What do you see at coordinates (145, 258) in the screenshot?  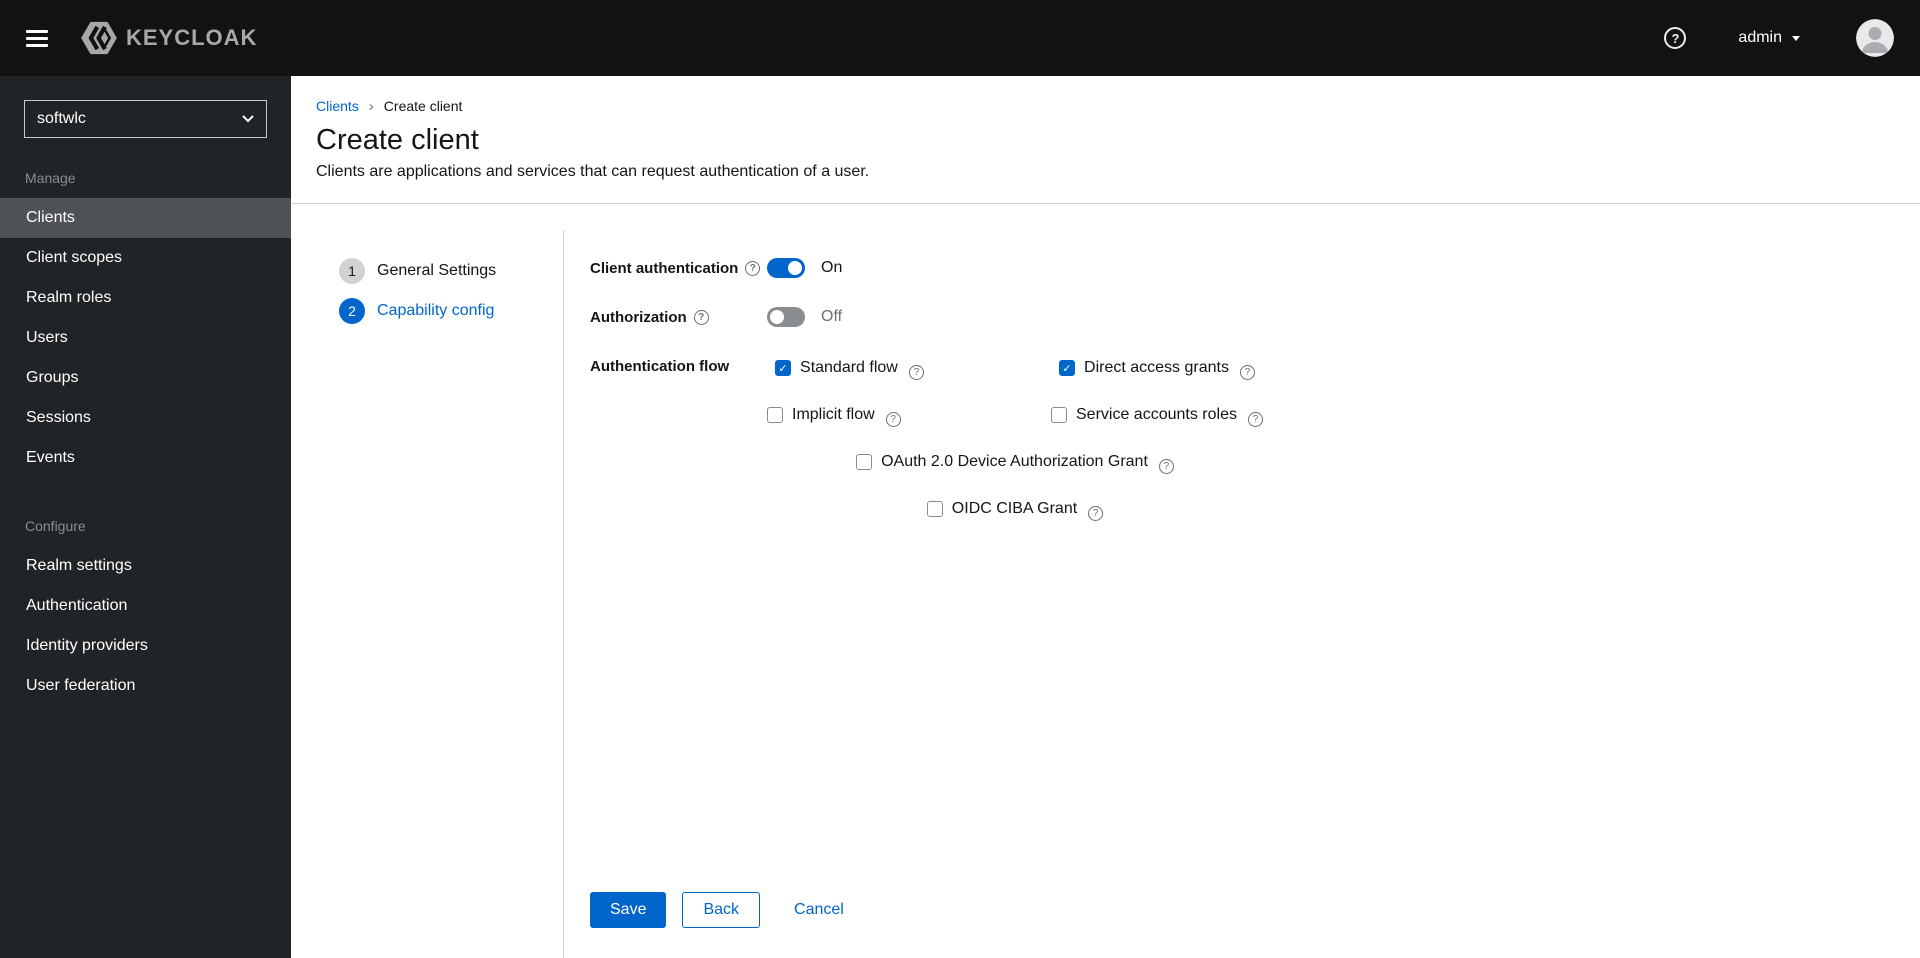 I see `sidebar-item-client-scopes: Client scopes` at bounding box center [145, 258].